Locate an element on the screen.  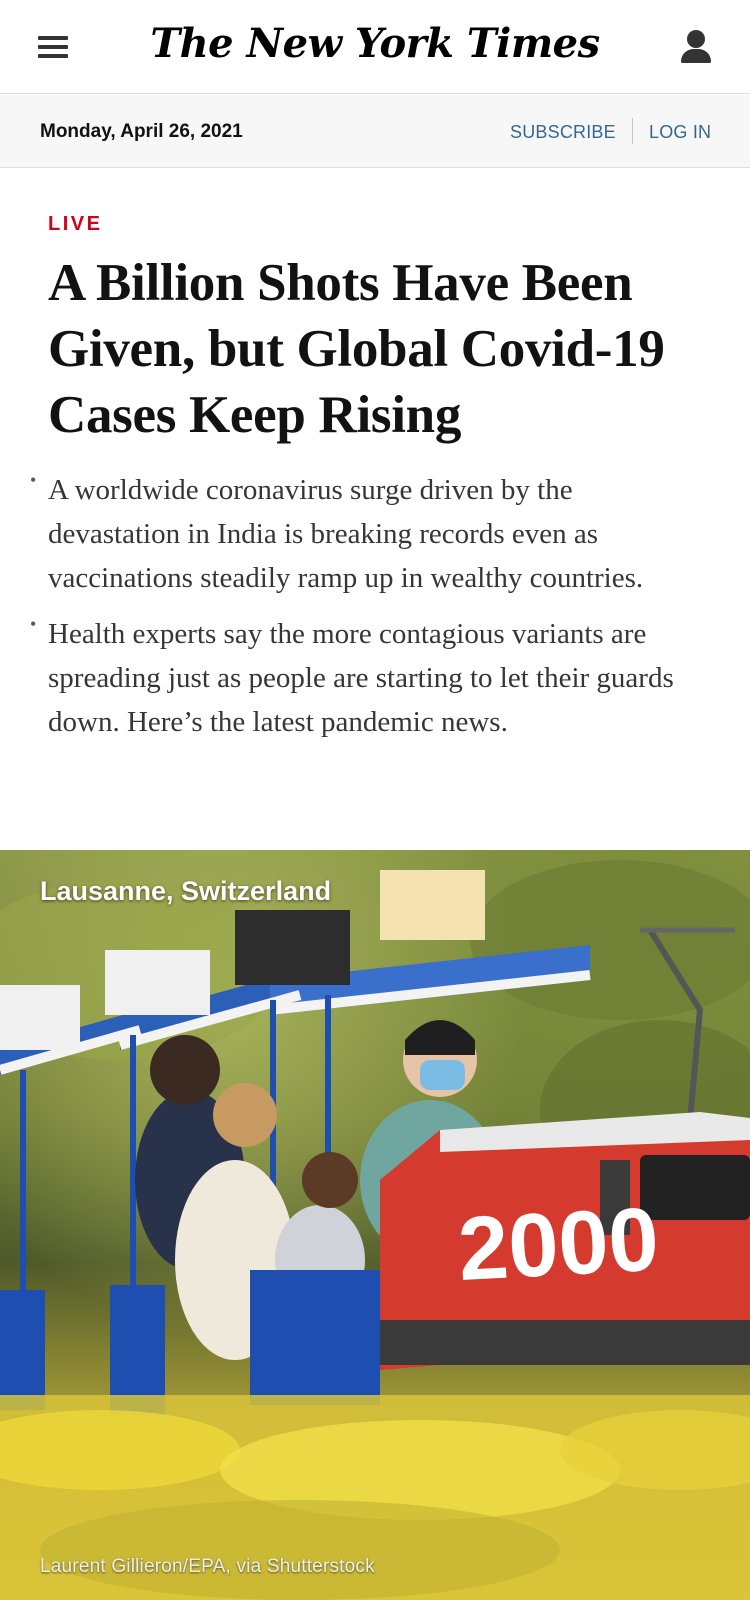
top-bar: The New York Times is located at coordinates (375, 47).